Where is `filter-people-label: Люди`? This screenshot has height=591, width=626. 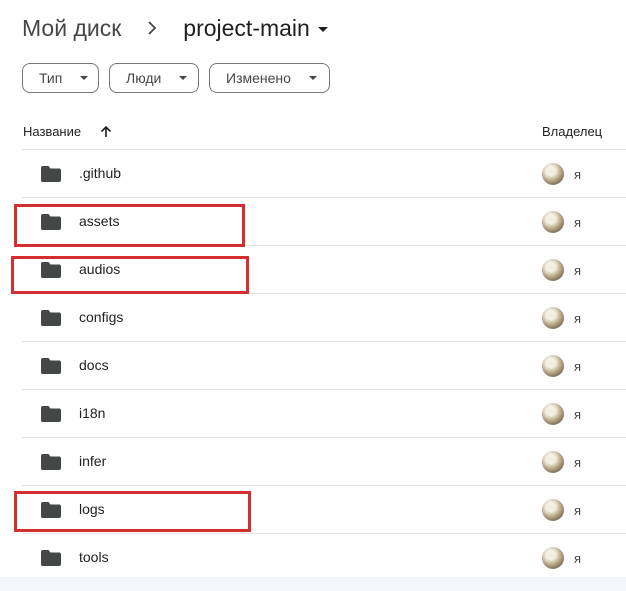
filter-people-label: Люди is located at coordinates (144, 78).